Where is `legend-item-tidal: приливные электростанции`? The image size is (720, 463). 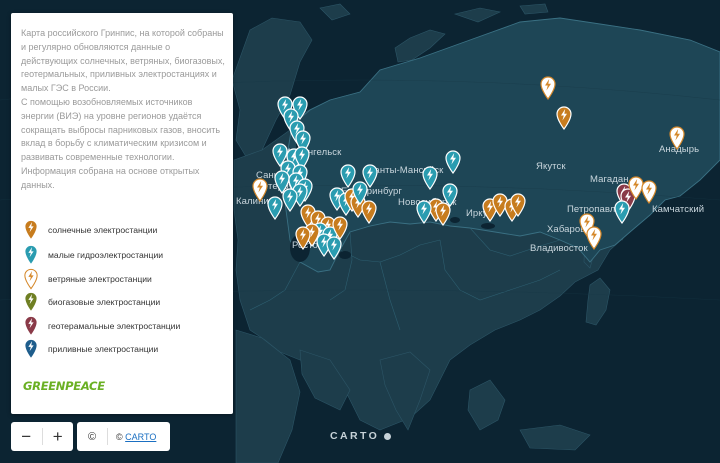
legend-item-tidal: приливные электростанции is located at coordinates (124, 349).